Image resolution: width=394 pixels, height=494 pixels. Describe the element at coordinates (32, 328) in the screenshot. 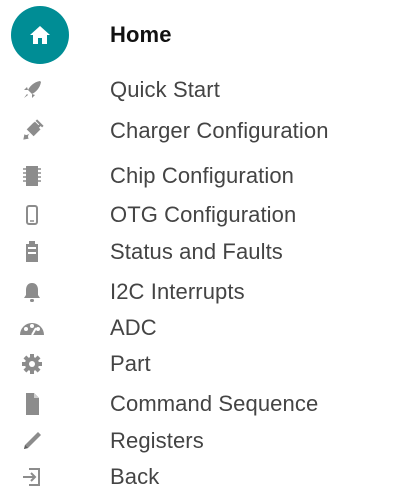

I see `gauge-icon` at that location.